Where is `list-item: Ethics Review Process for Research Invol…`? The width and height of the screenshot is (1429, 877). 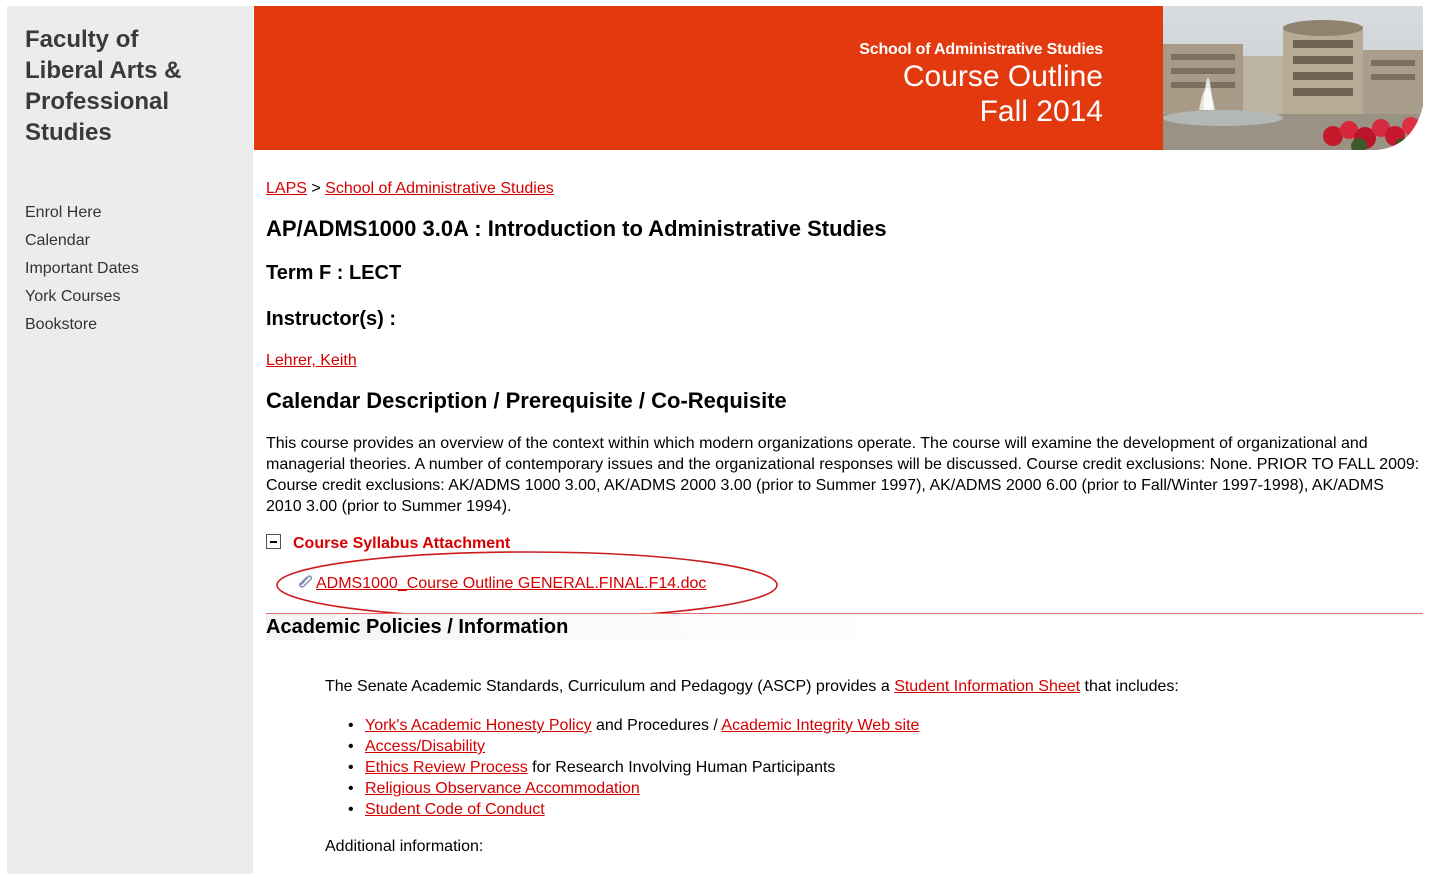 list-item: Ethics Review Process for Research Invol… is located at coordinates (633, 767).